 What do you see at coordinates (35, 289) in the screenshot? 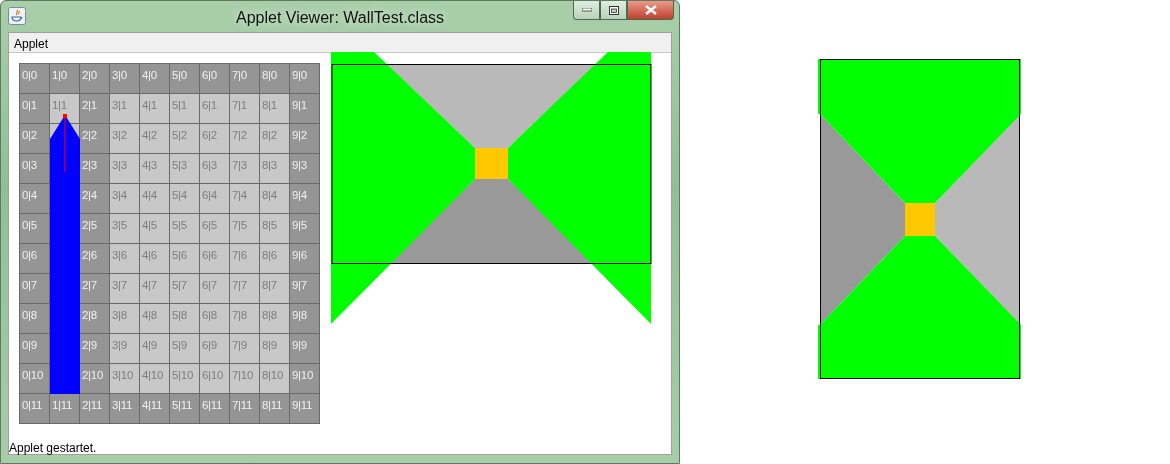
I see `wall-cell: 0|7` at bounding box center [35, 289].